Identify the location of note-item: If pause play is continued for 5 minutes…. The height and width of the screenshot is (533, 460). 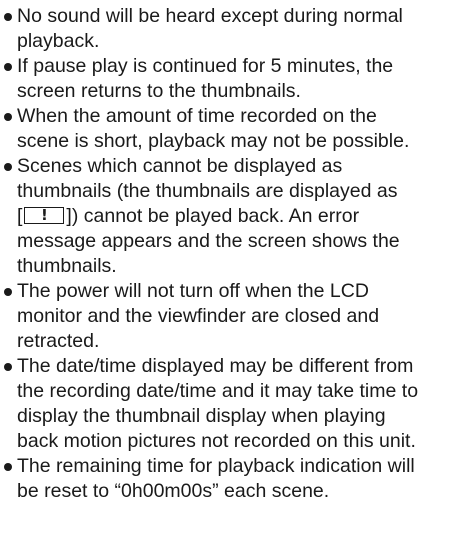
(230, 79).